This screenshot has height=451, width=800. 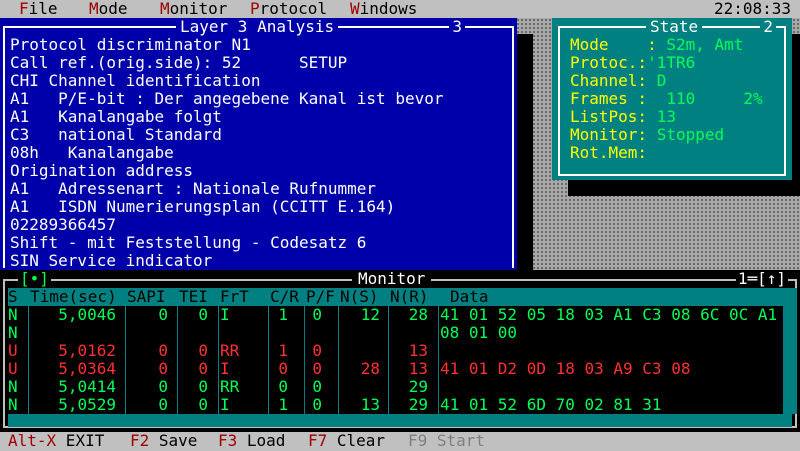 I want to click on menu-label: onitor, so click(x=198, y=9).